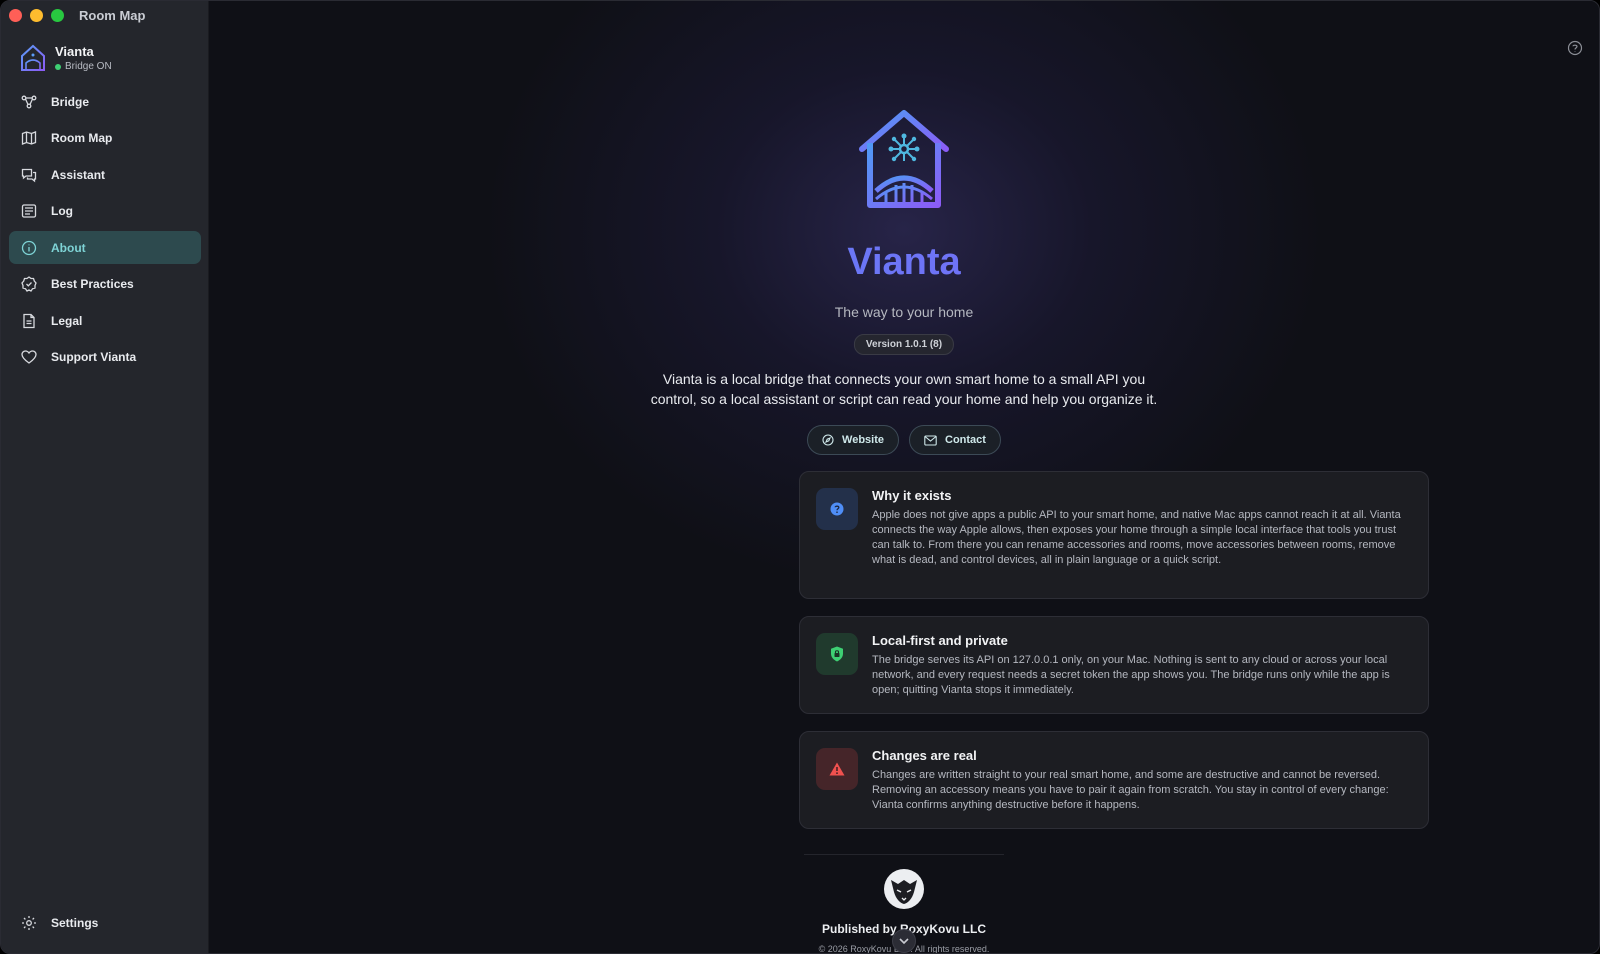 The width and height of the screenshot is (1600, 954). I want to click on card-title: Local-first and private, so click(940, 640).